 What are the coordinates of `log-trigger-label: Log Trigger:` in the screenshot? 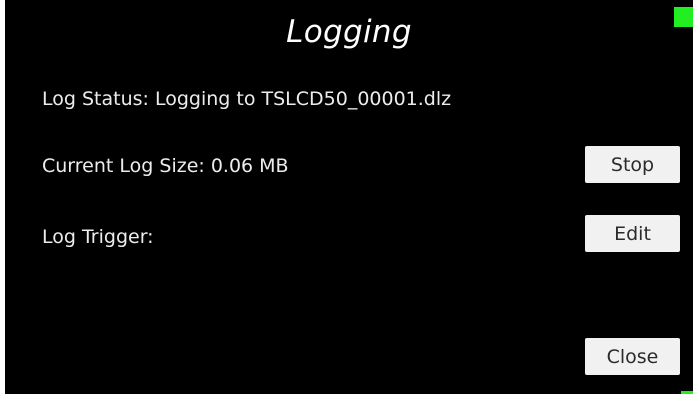 It's located at (98, 237).